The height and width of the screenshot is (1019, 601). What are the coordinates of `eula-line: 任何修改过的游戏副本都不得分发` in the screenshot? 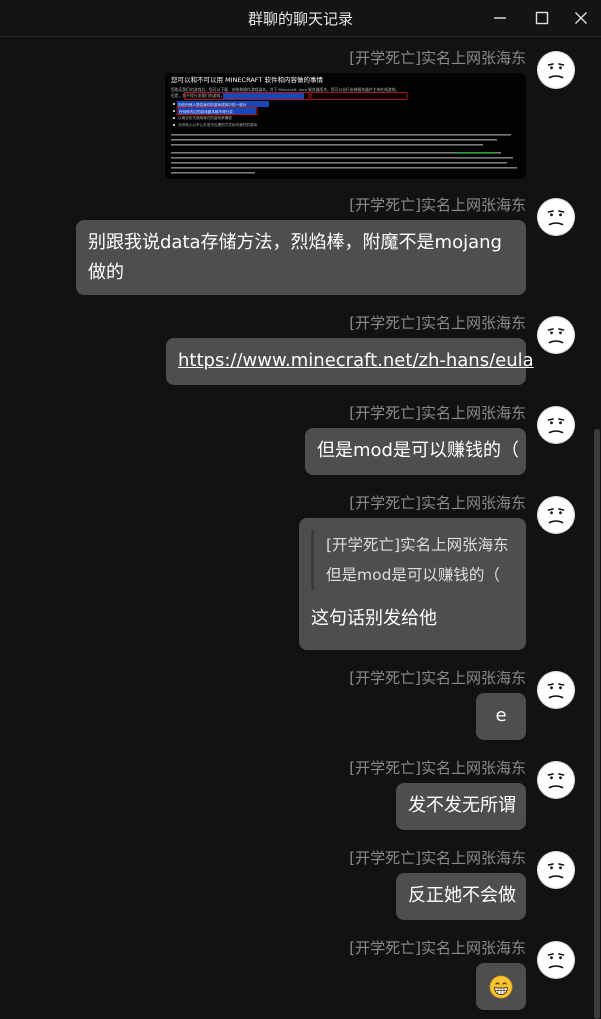 It's located at (206, 111).